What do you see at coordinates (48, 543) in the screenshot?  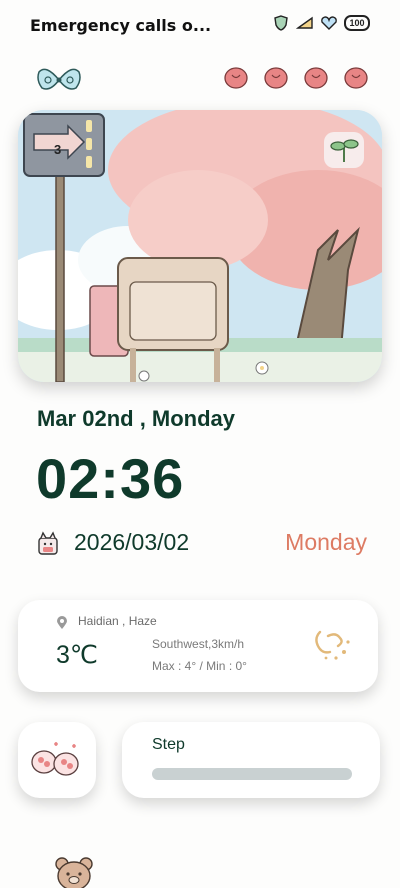 I see `calendar-cat-icon` at bounding box center [48, 543].